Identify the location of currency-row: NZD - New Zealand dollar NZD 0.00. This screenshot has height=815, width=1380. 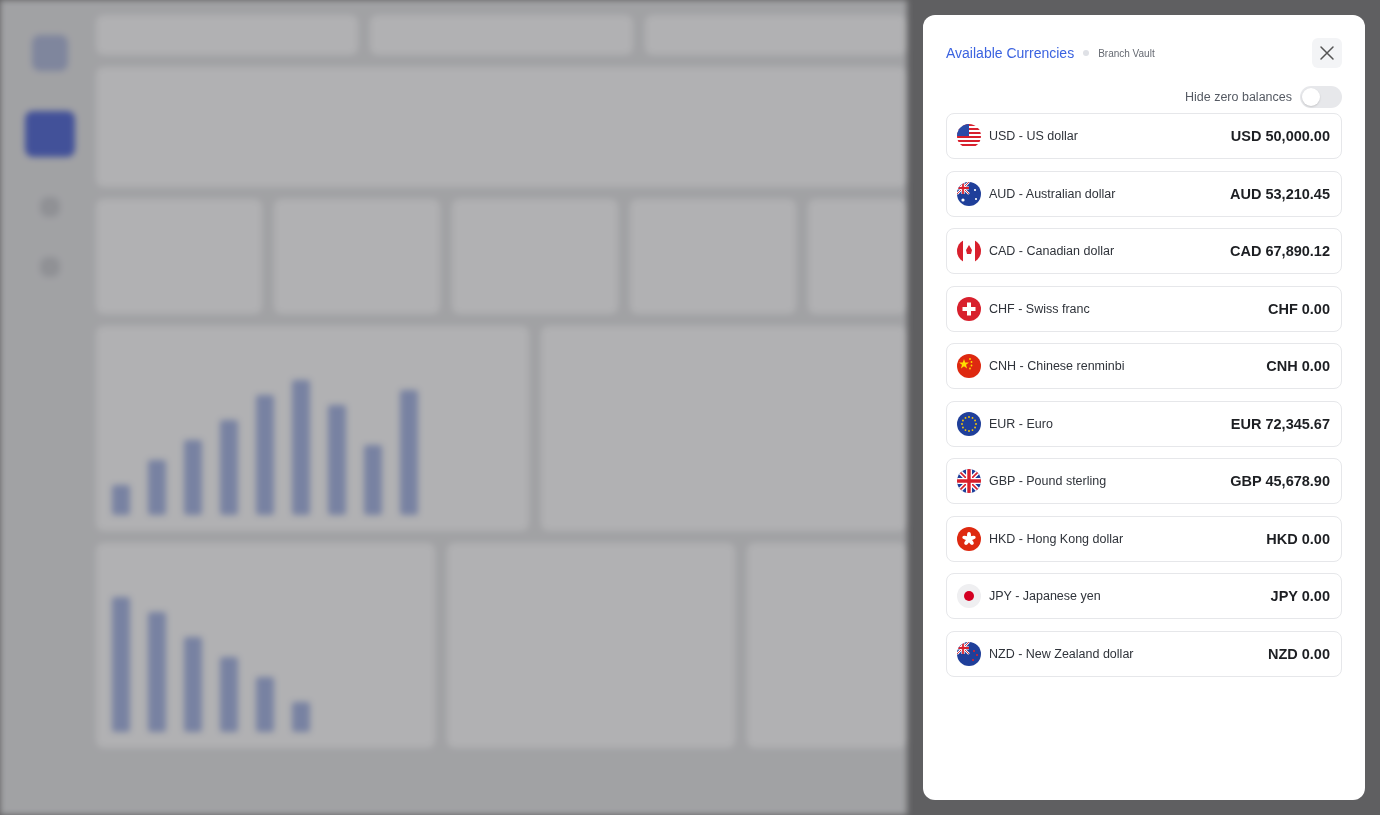
(1144, 653).